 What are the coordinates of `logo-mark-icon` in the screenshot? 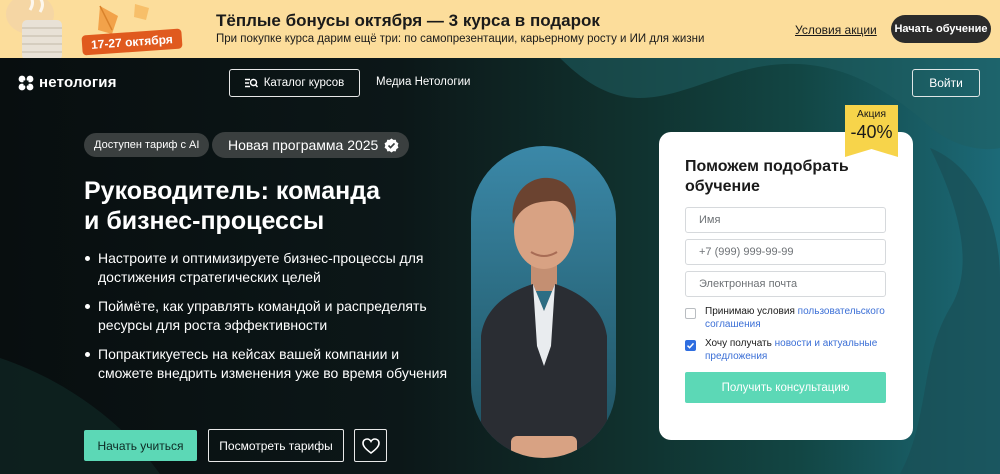 It's located at (26, 82).